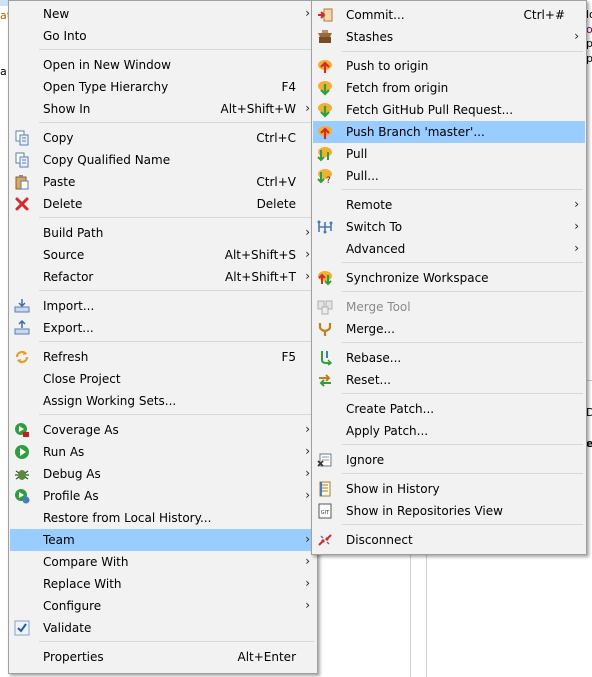 The image size is (592, 677). I want to click on menu-item-ignore: Ignore, so click(449, 460).